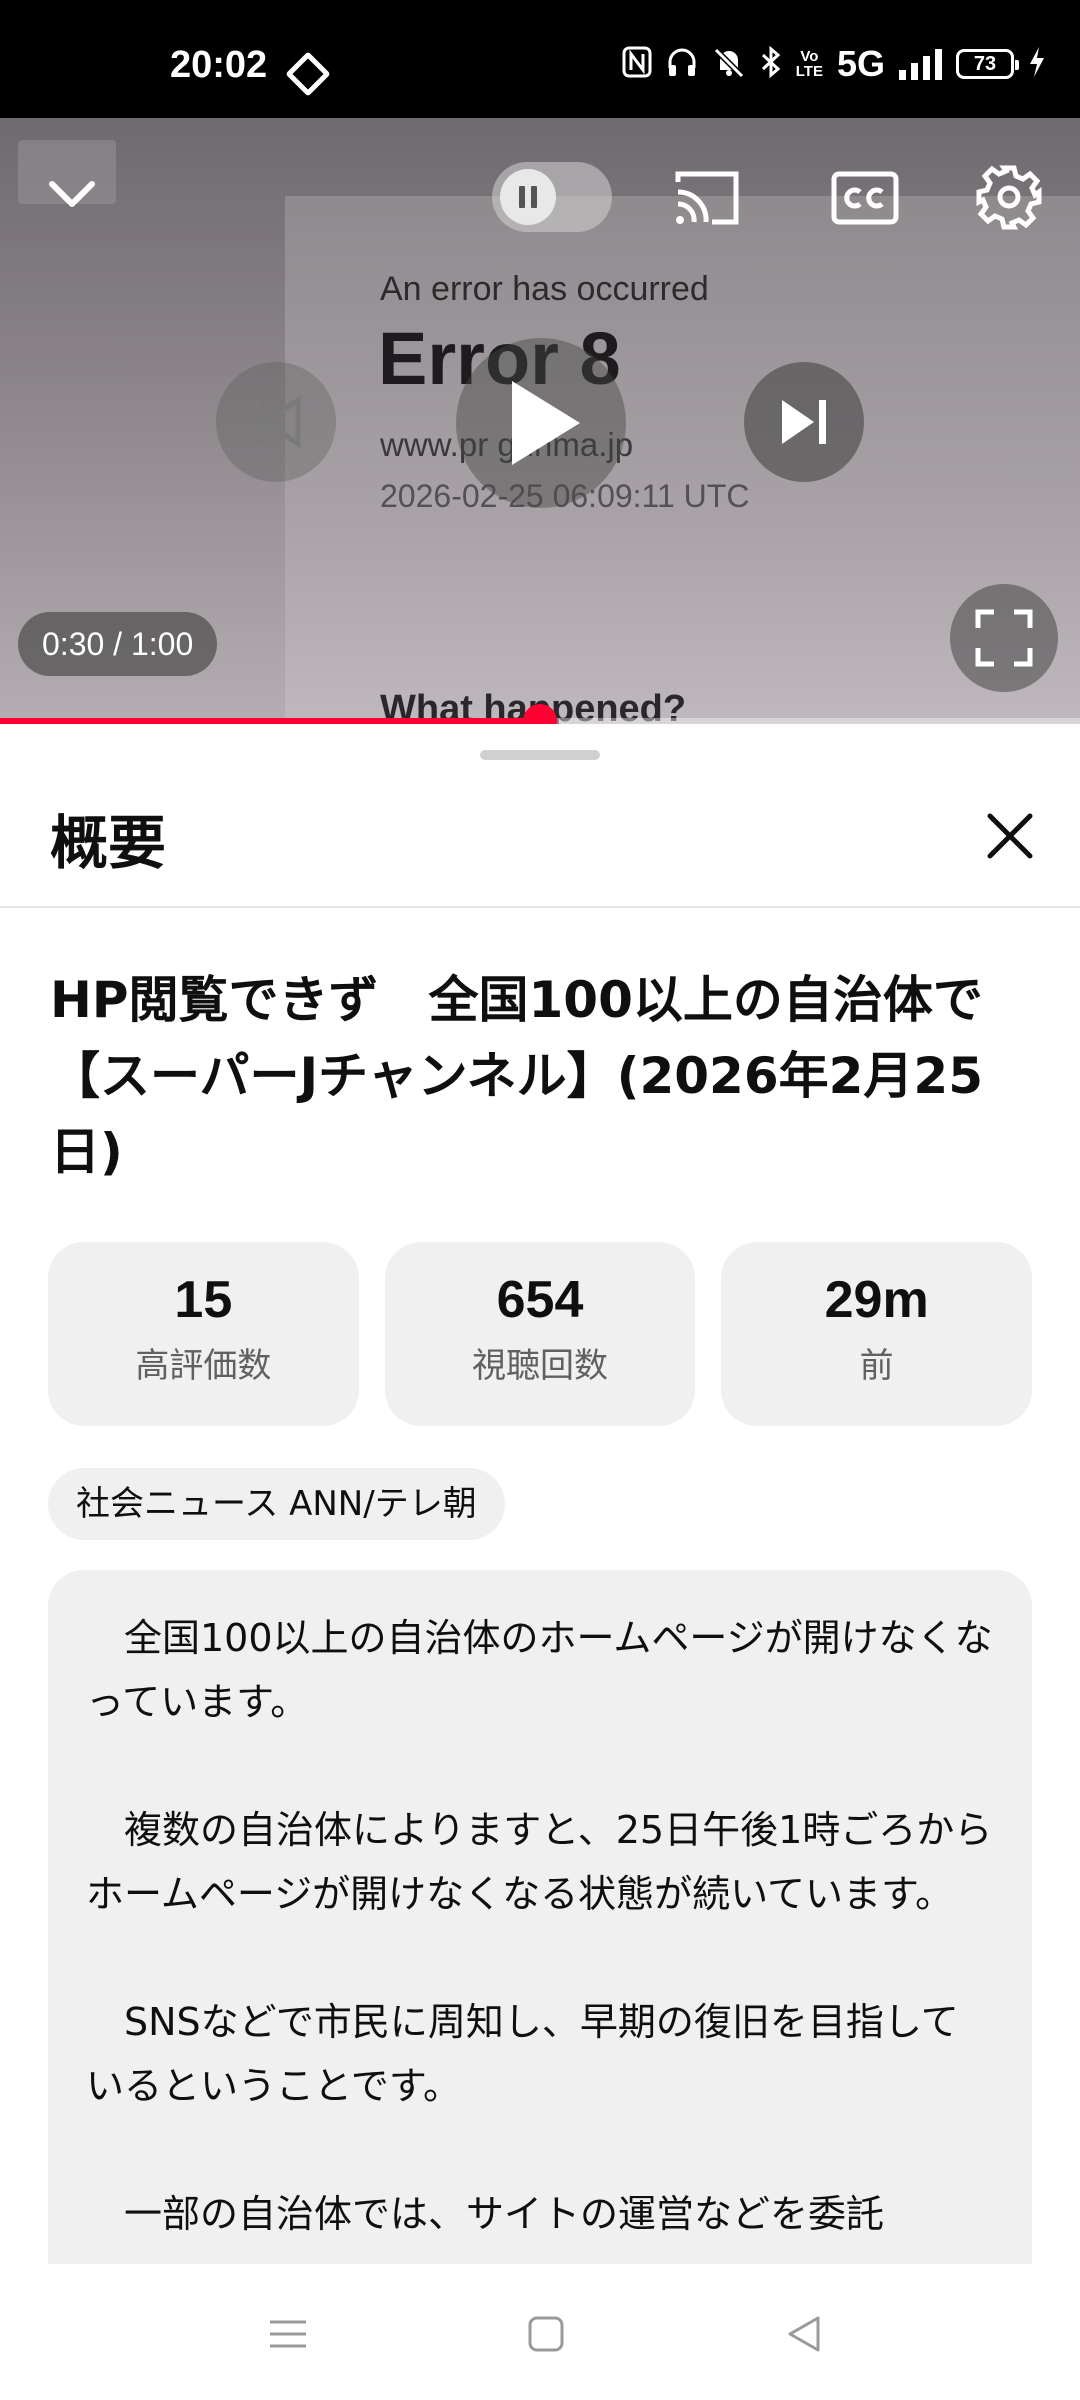 This screenshot has width=1080, height=2400. Describe the element at coordinates (1037, 64) in the screenshot. I see `charging-icon` at that location.